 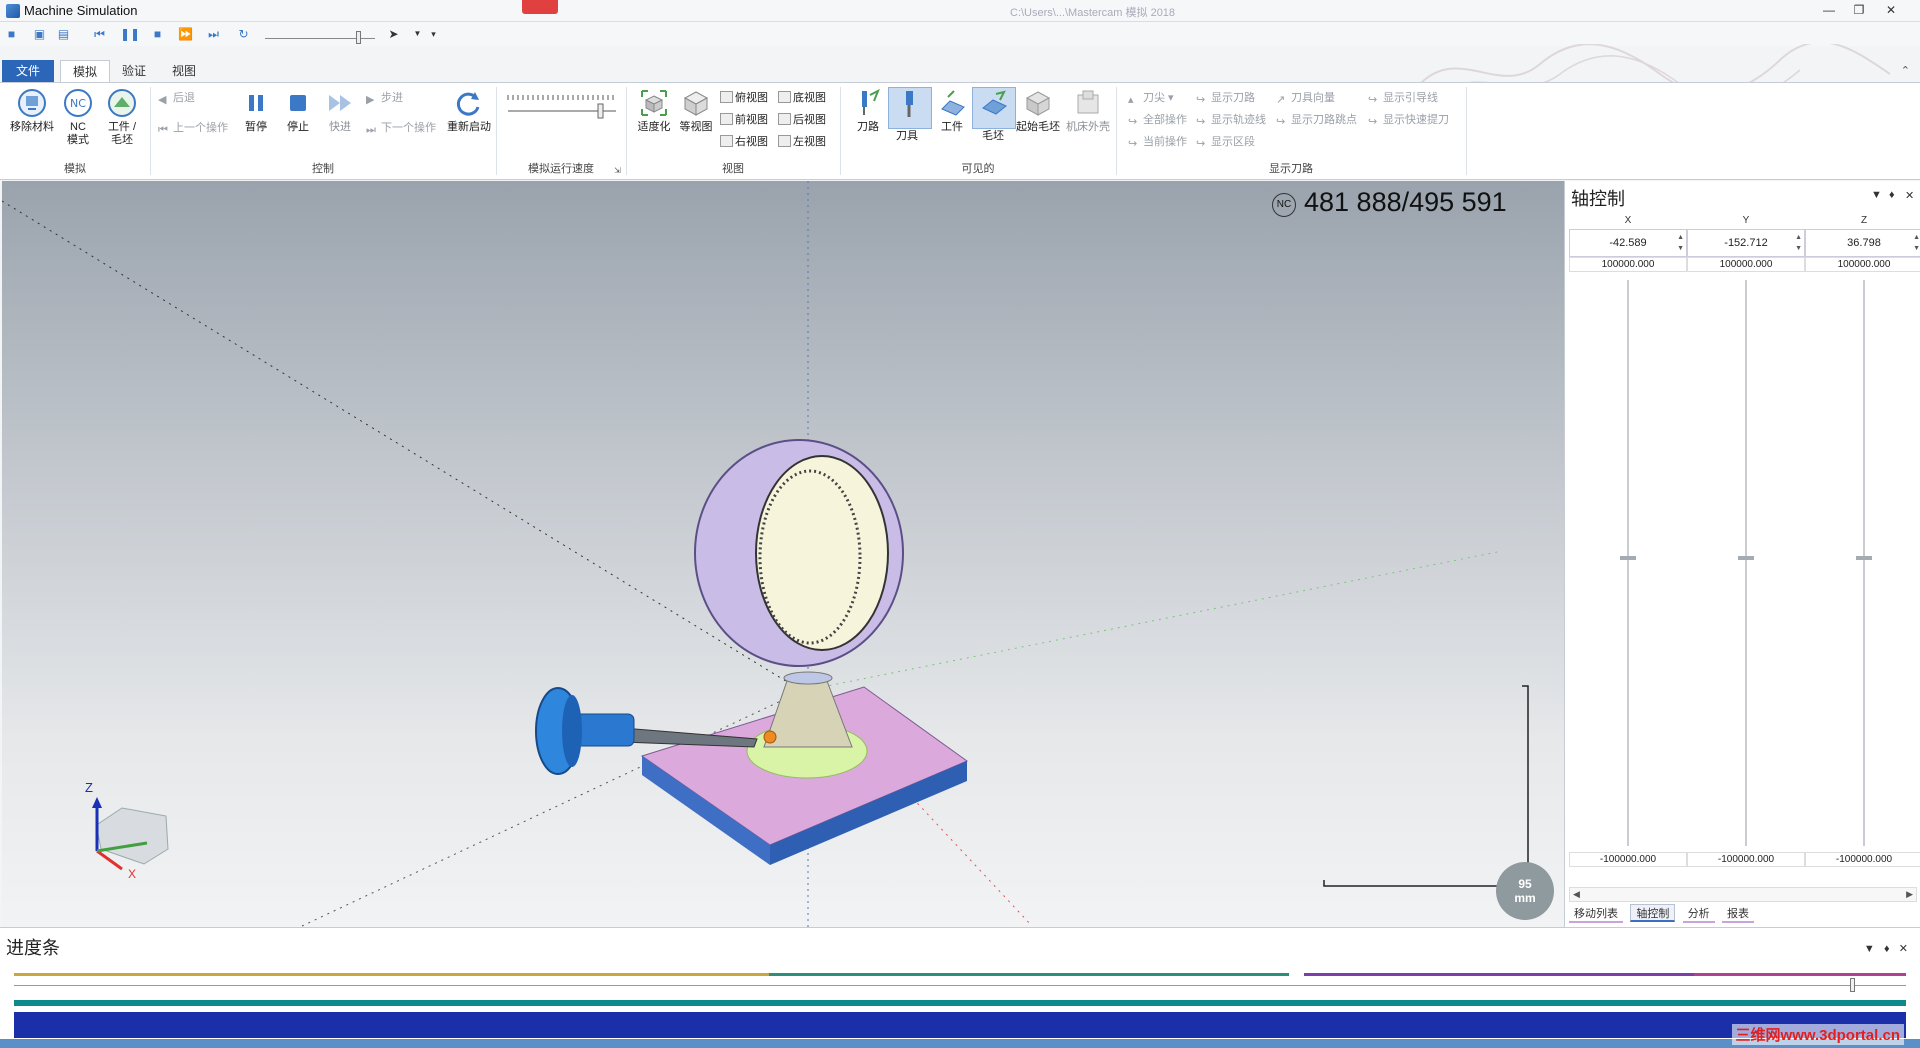 I want to click on axis-z-value-input: 36.798 ▲ ▼, so click(x=1862, y=243).